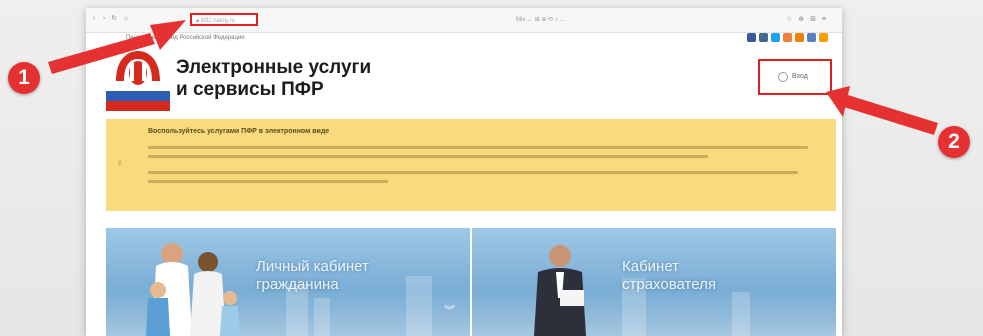 The image size is (983, 336). Describe the element at coordinates (24, 78) in the screenshot. I see `step-marker-1: 1` at that location.